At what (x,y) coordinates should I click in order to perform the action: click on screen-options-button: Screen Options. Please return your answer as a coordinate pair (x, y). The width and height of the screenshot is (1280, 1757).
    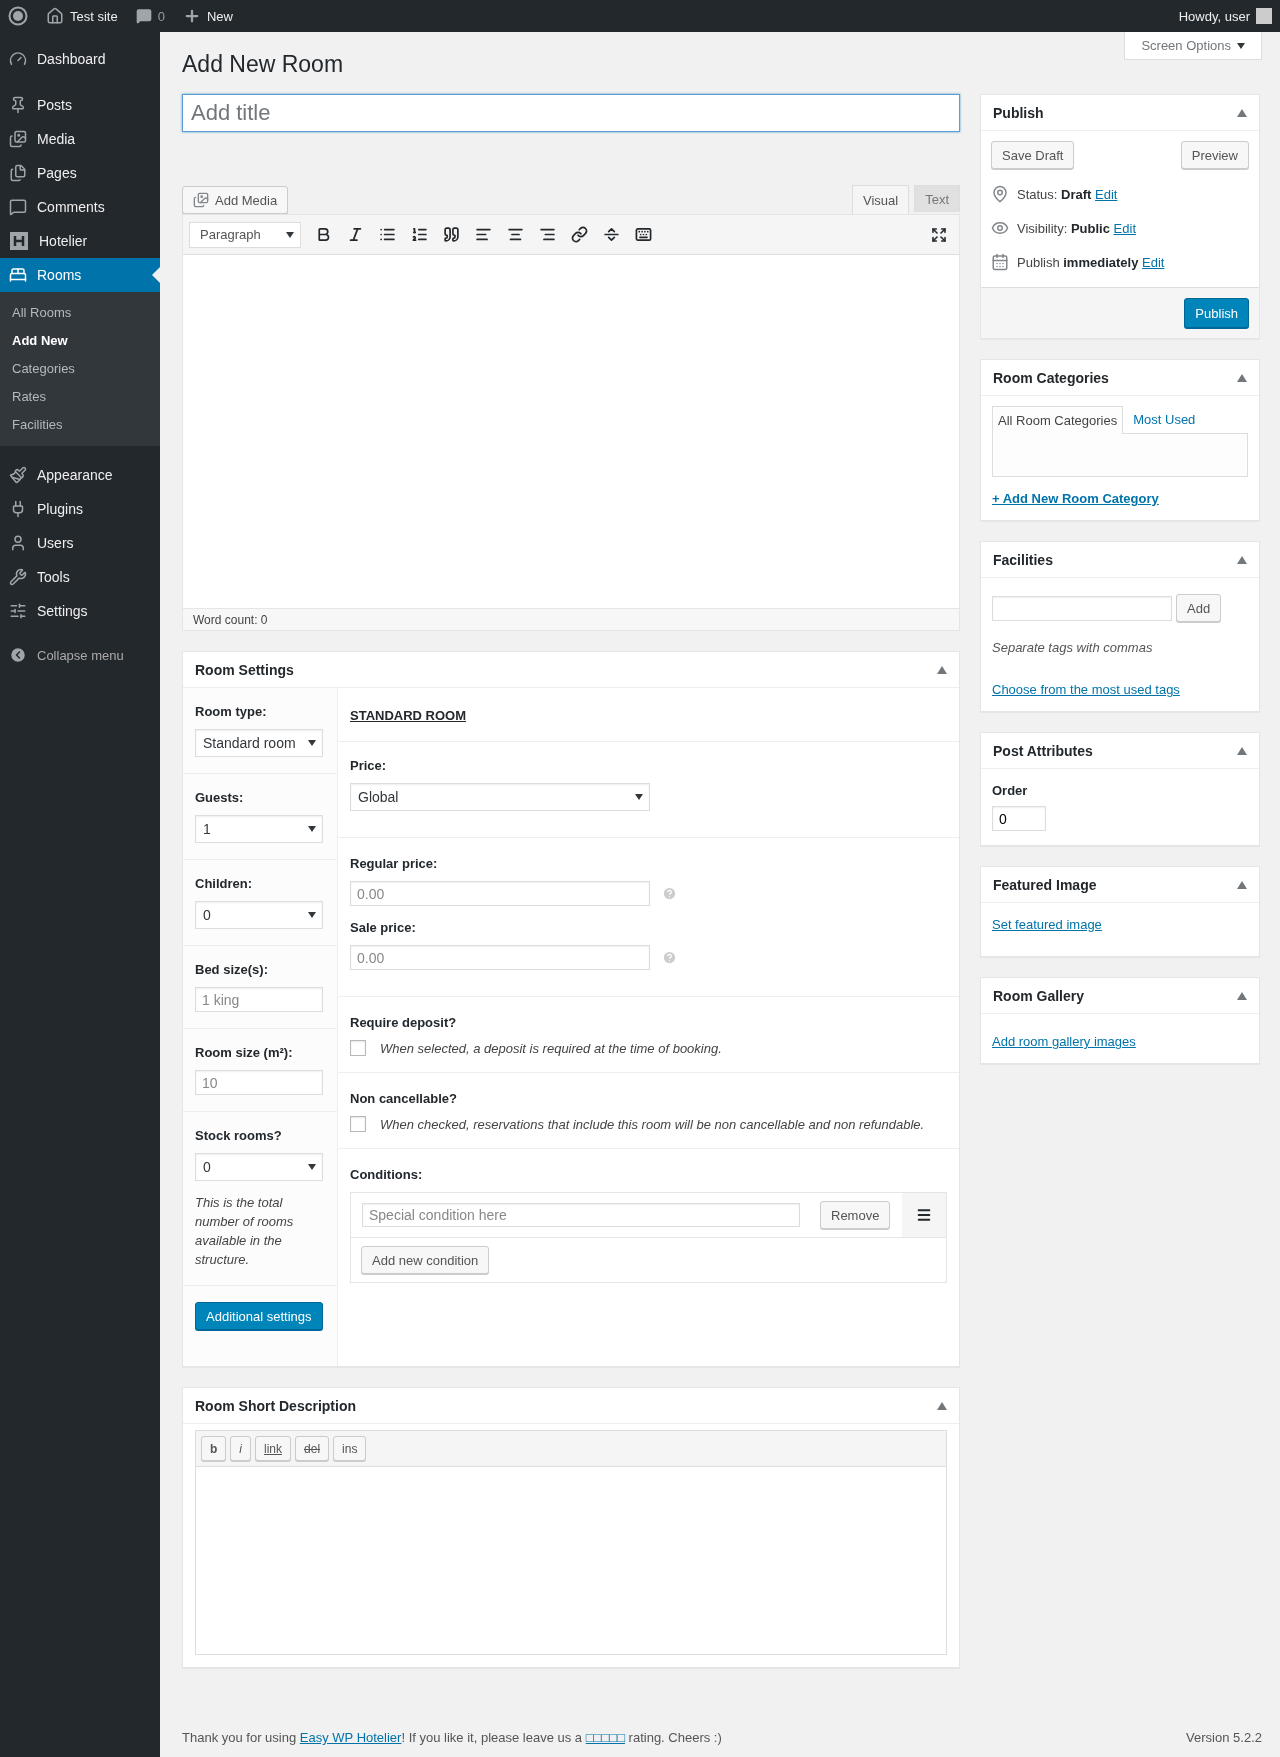
    Looking at the image, I should click on (1193, 46).